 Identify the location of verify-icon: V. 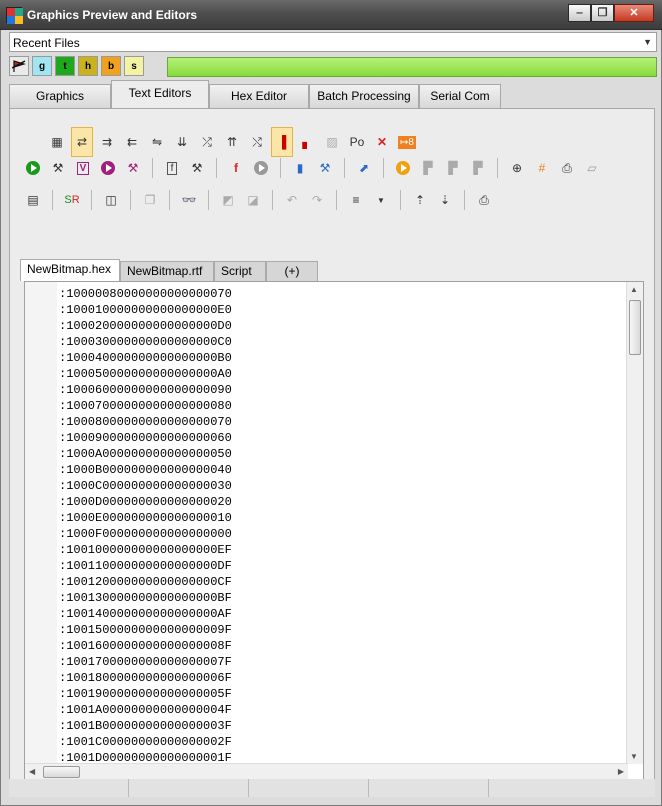
(83, 168).